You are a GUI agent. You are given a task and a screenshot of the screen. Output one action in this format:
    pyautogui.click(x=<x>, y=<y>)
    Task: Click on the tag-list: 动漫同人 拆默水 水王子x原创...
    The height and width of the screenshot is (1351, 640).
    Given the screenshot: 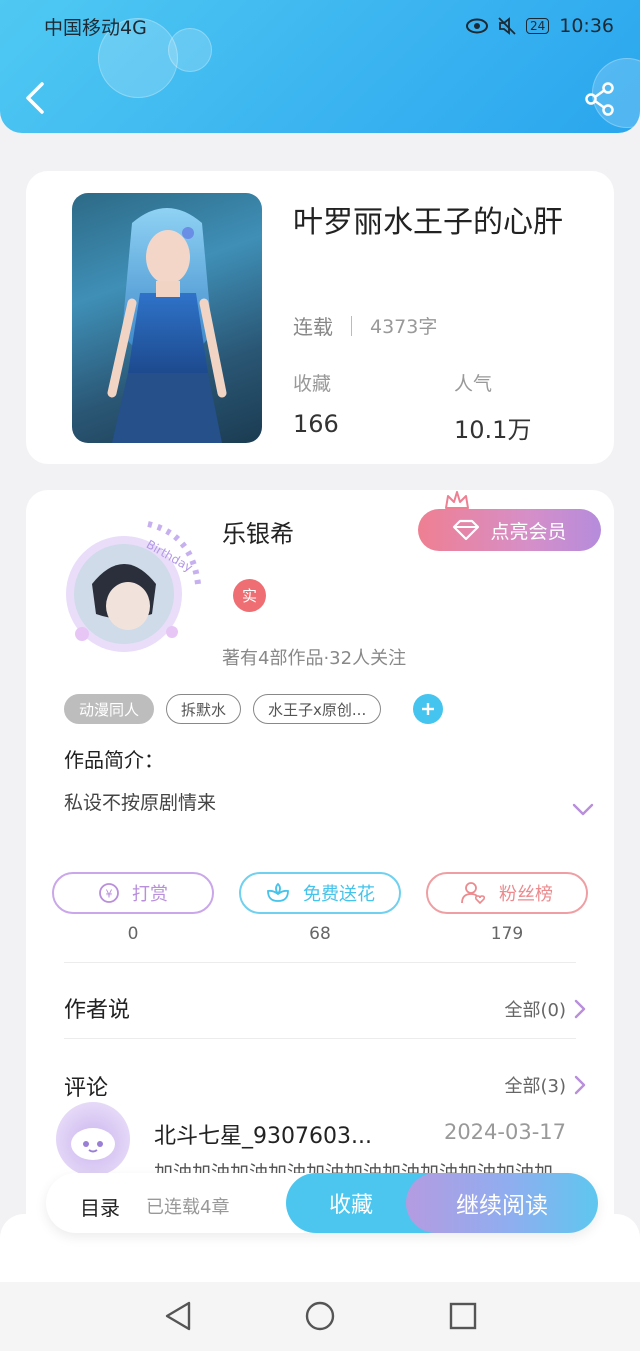 What is the action you would take?
    pyautogui.click(x=254, y=709)
    